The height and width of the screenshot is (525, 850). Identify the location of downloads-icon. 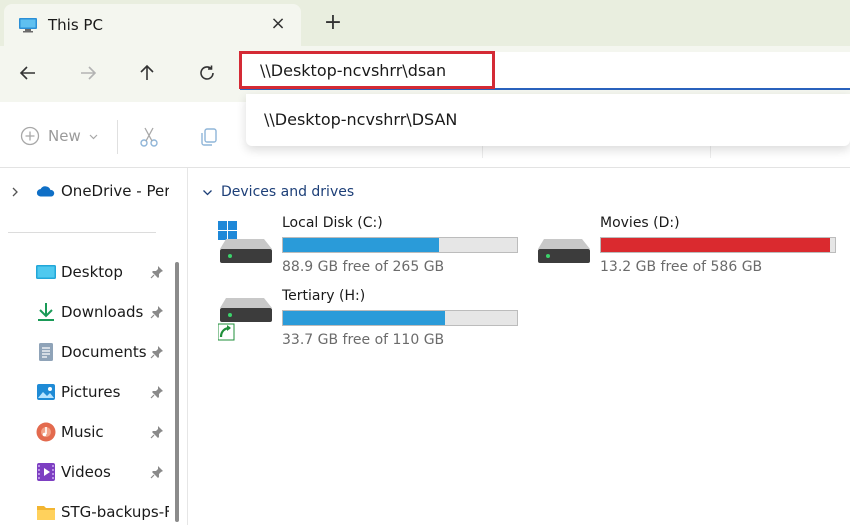
(46, 312).